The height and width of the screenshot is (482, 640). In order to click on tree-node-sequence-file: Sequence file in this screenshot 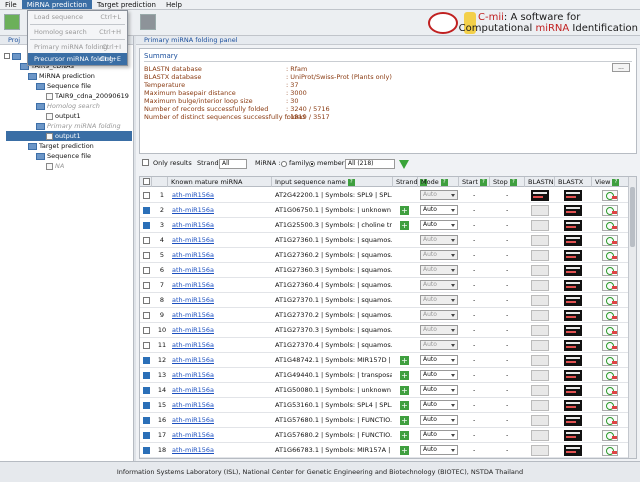, I will do `click(63, 86)`.